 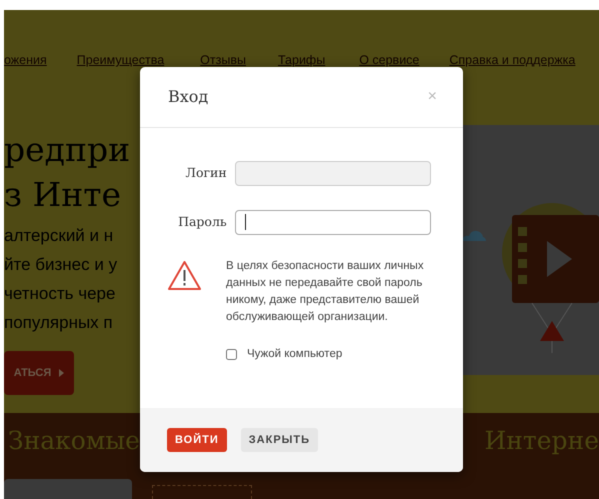 What do you see at coordinates (474, 235) in the screenshot?
I see `cloud-icon` at bounding box center [474, 235].